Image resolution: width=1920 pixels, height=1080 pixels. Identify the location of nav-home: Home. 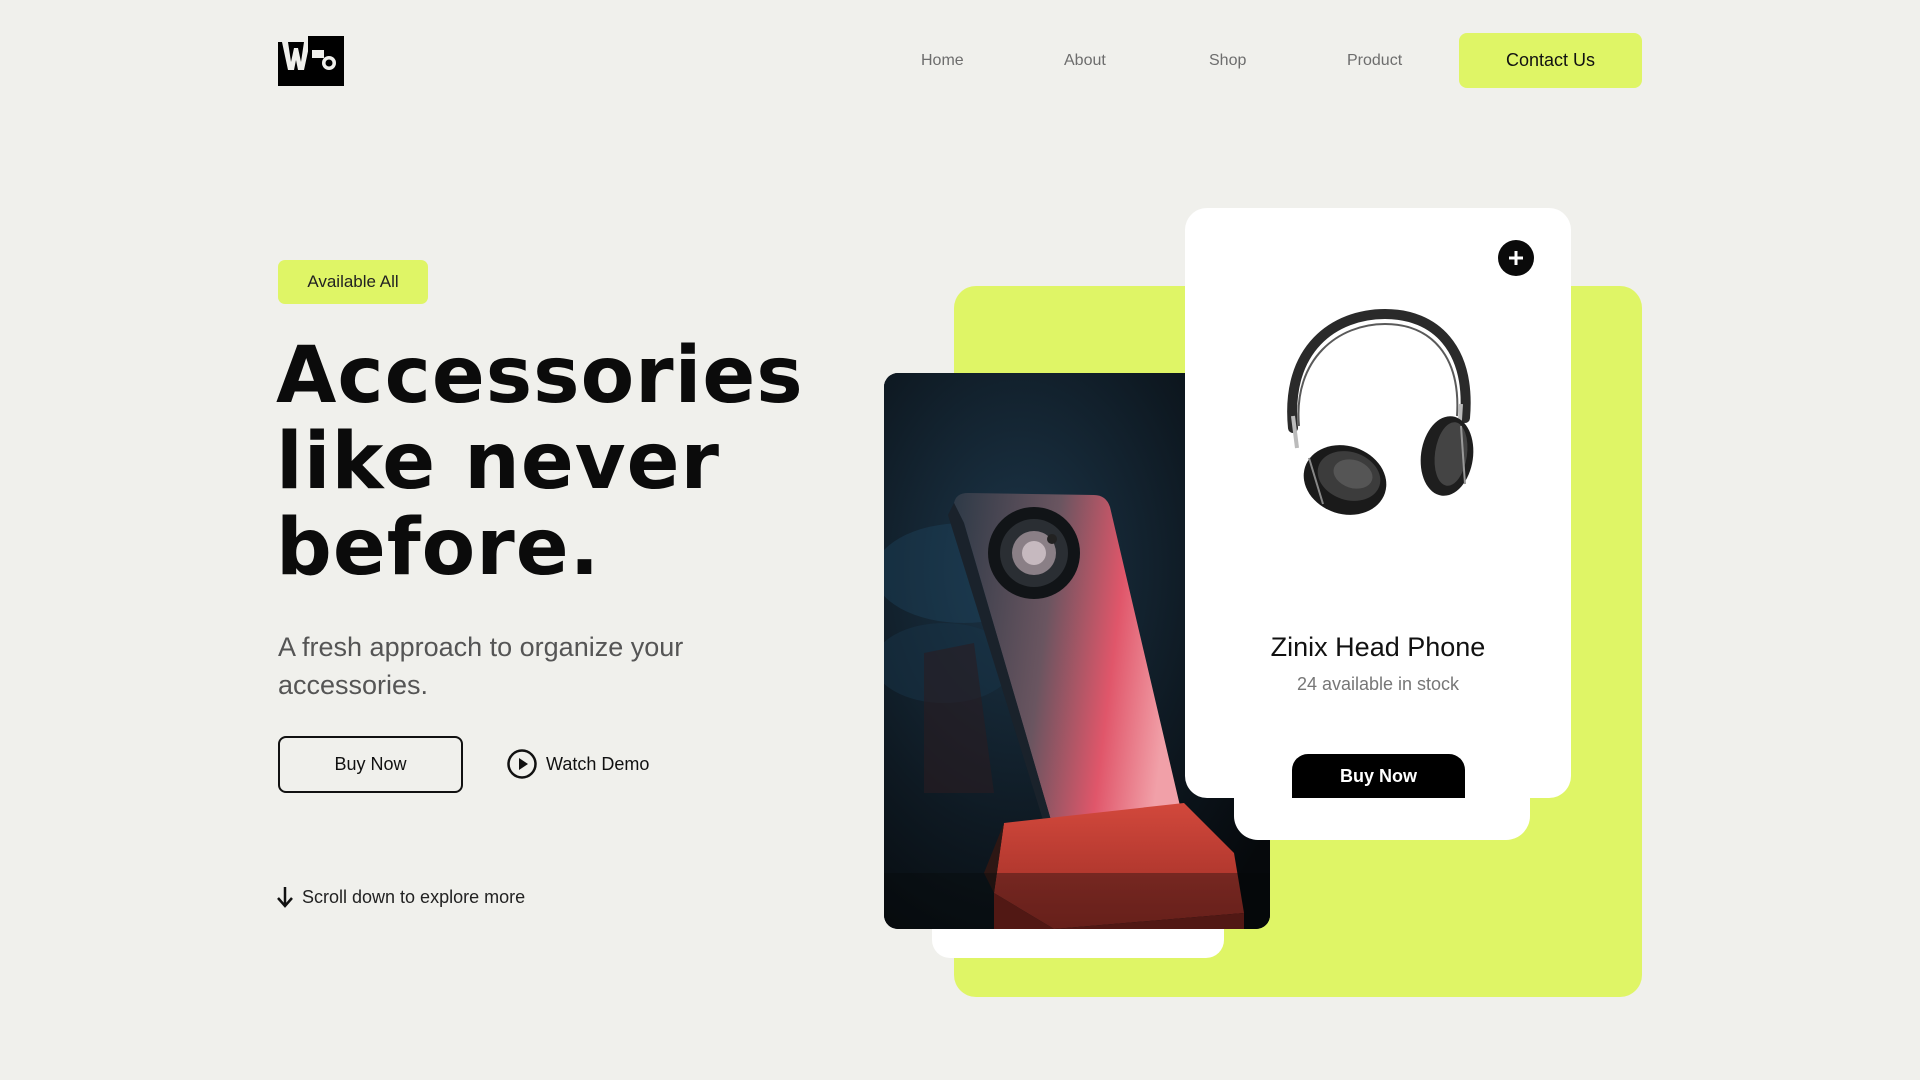
(942, 61).